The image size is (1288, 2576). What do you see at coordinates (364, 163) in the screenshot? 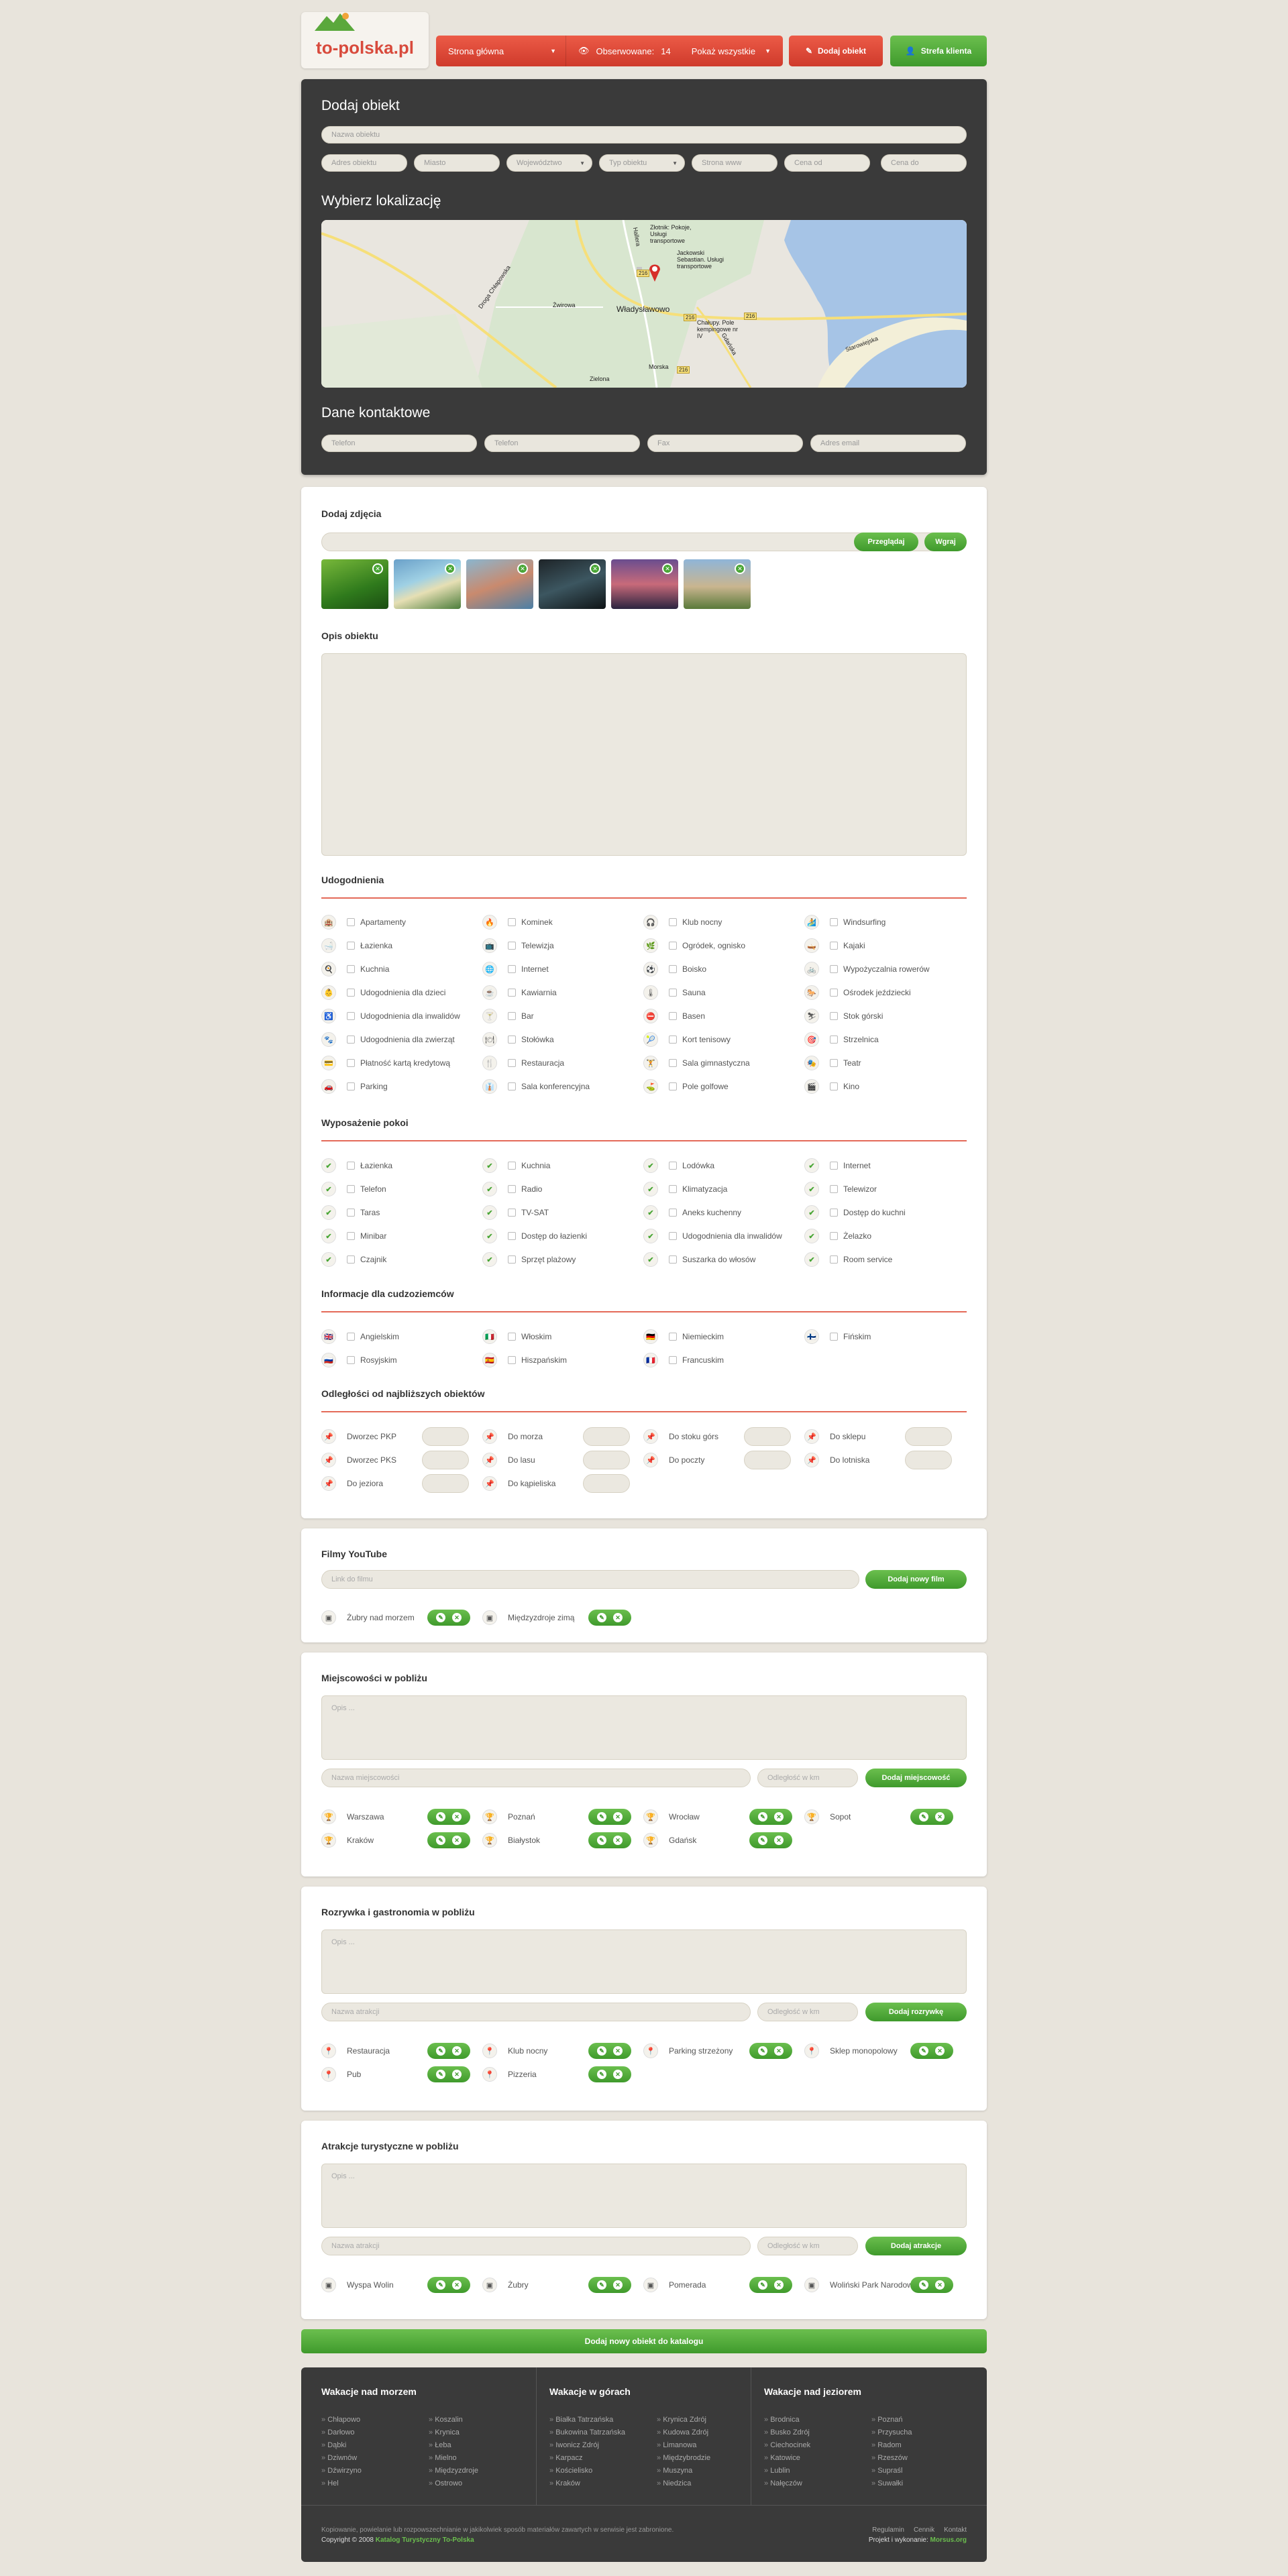
I see `address-input: Adres obiektu` at bounding box center [364, 163].